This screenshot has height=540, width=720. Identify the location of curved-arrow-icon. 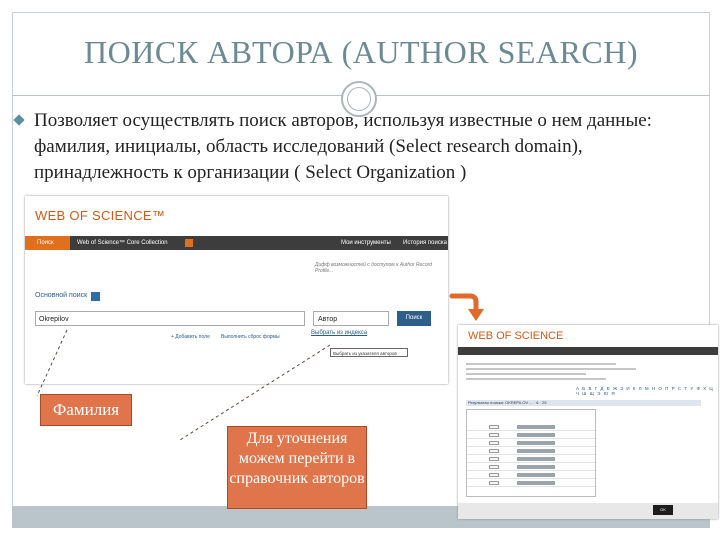
(466, 307).